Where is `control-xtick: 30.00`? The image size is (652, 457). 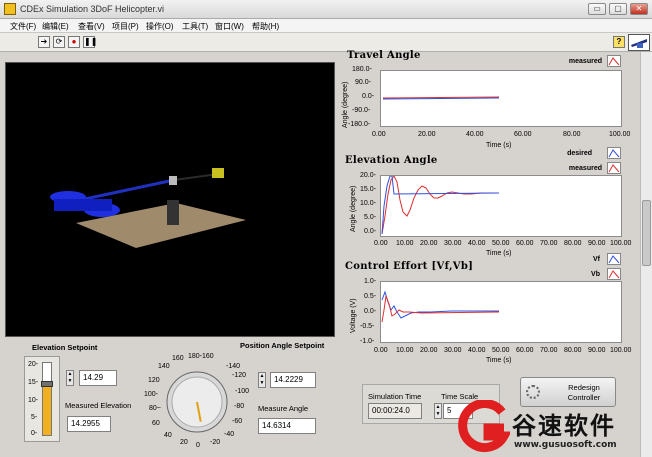 control-xtick: 30.00 is located at coordinates (453, 350).